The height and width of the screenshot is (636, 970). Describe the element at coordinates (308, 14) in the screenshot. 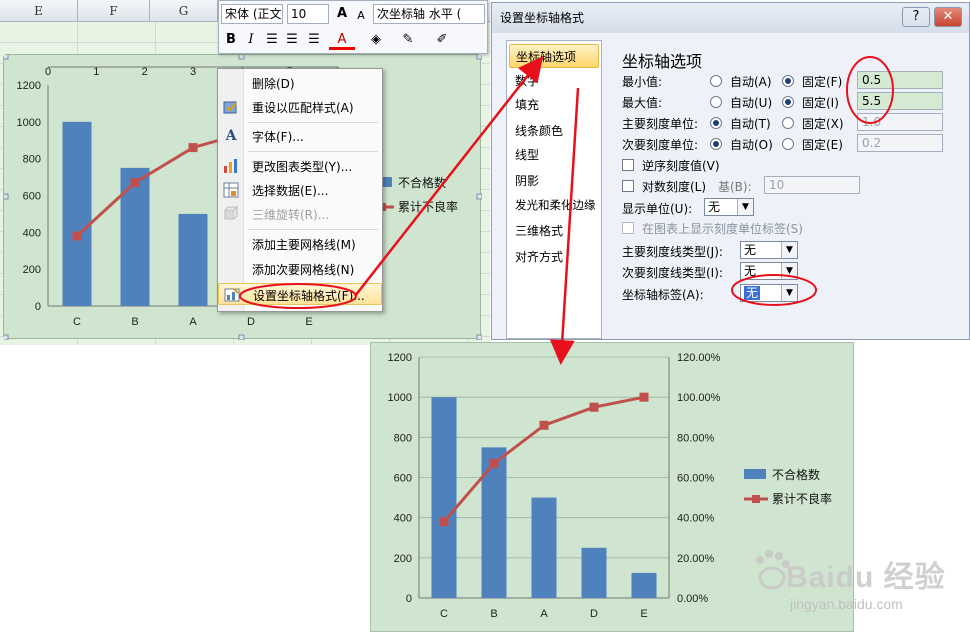

I see `font-size-box: 10` at that location.